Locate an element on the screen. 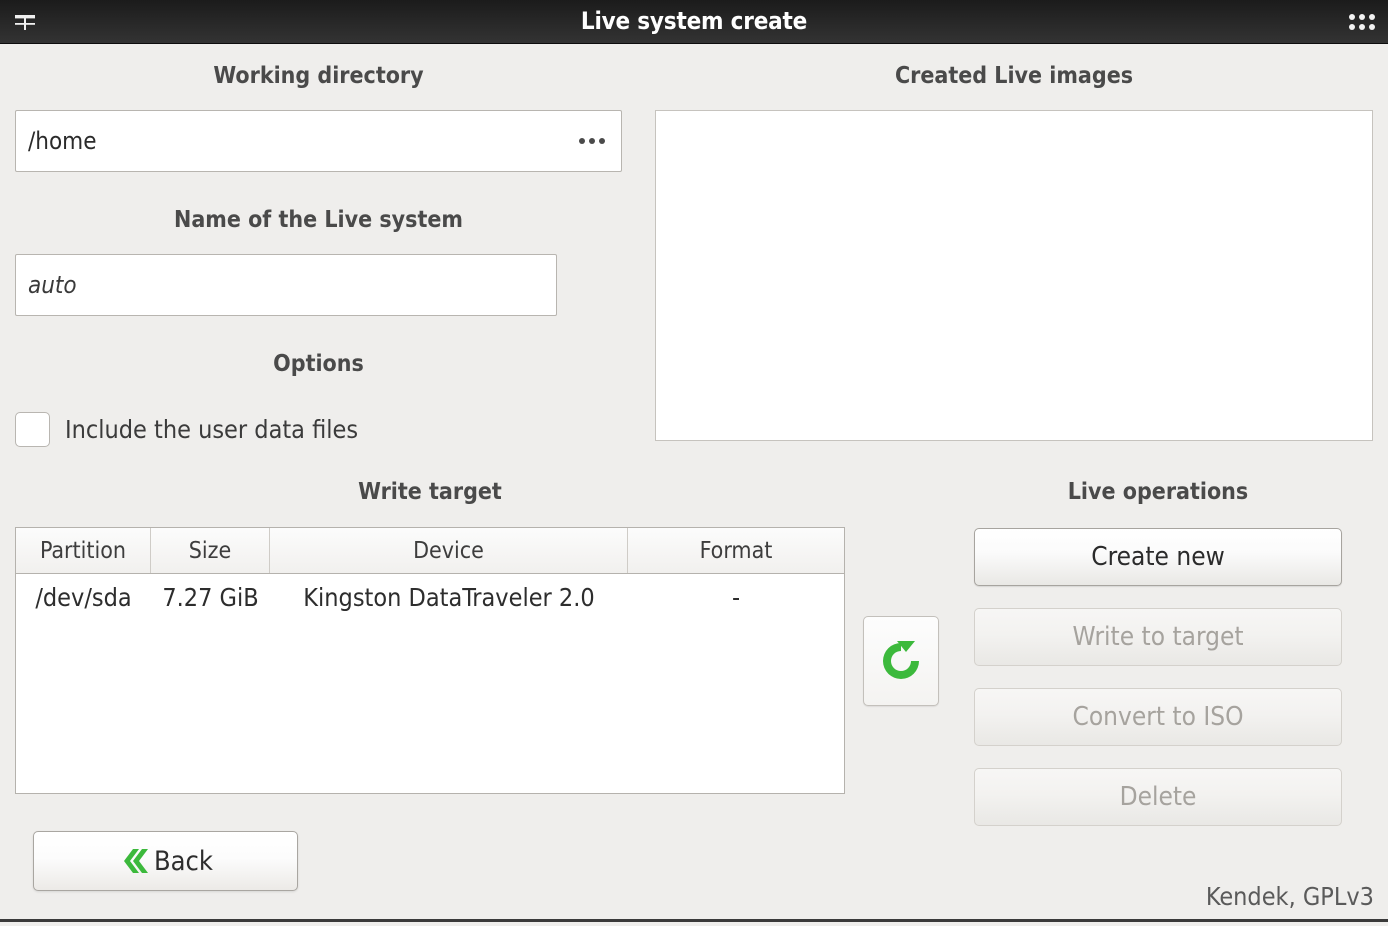  live-name-field: auto is located at coordinates (286, 285).